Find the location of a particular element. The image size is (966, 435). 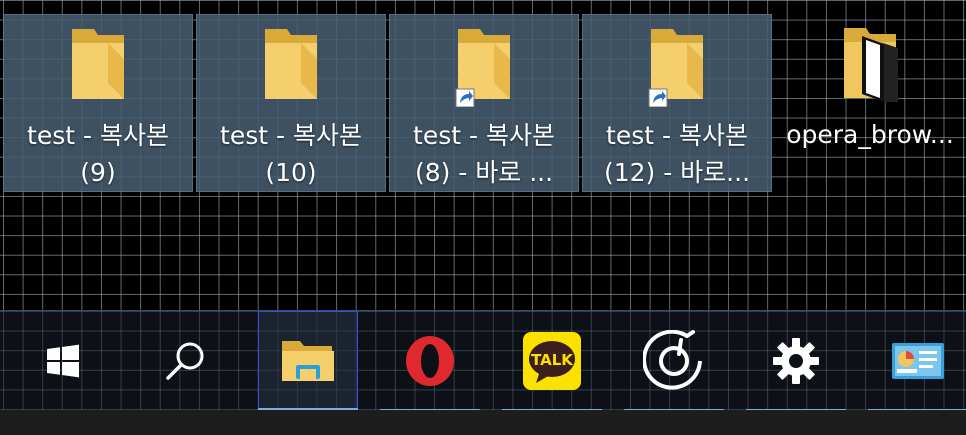

control-panel-icon is located at coordinates (918, 361).